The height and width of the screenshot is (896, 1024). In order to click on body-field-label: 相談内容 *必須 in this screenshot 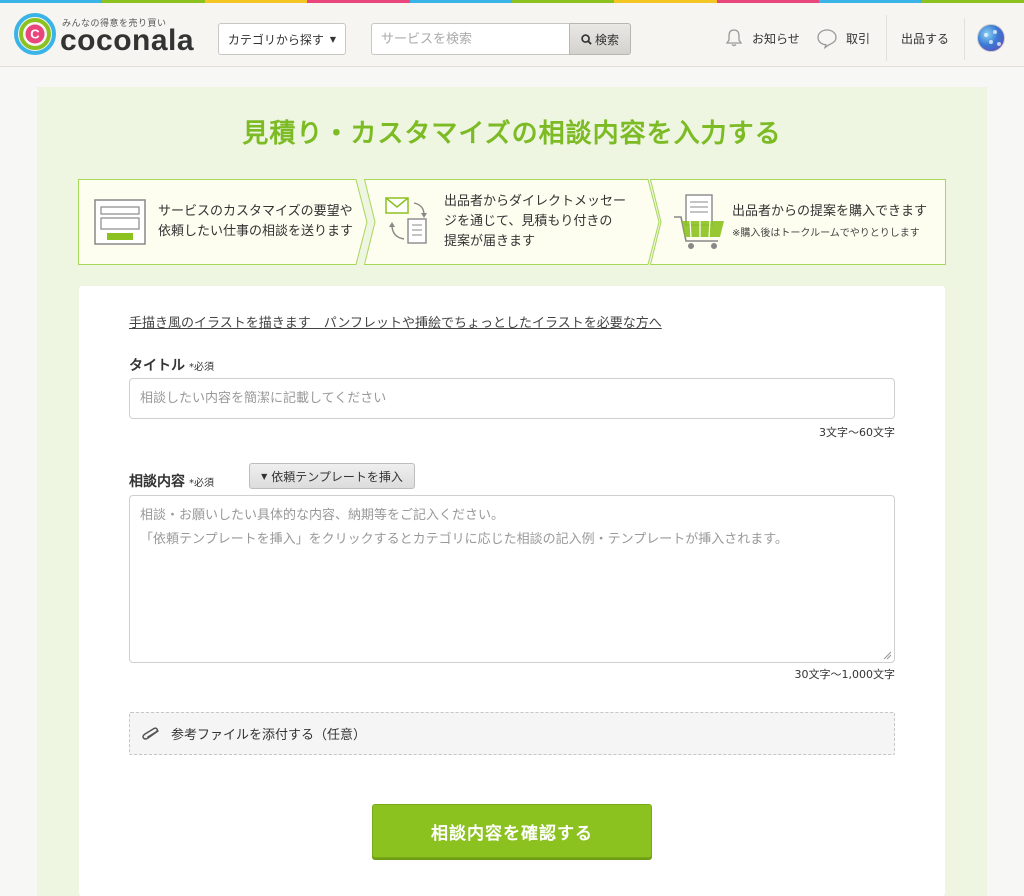, I will do `click(171, 481)`.